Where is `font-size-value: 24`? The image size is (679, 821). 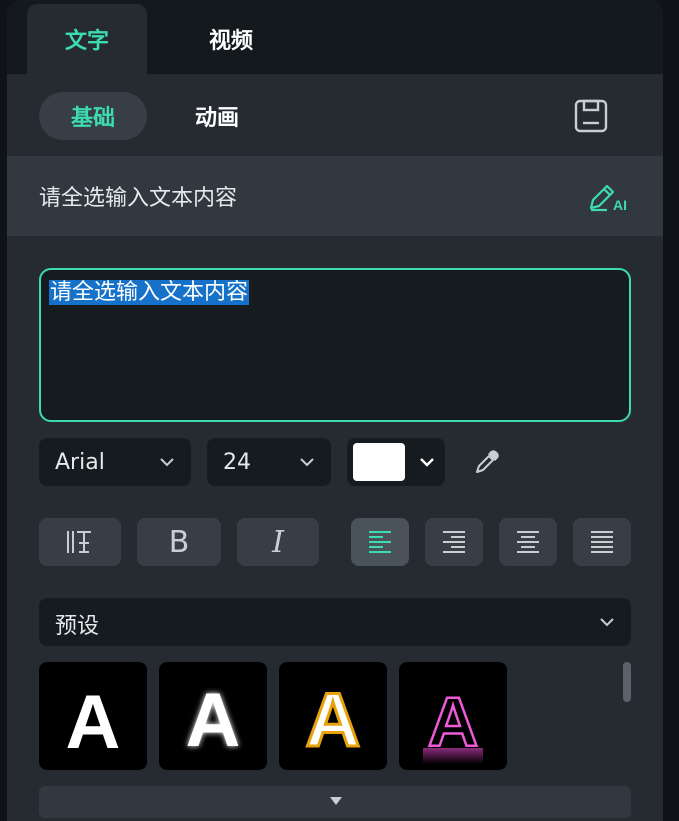 font-size-value: 24 is located at coordinates (237, 462).